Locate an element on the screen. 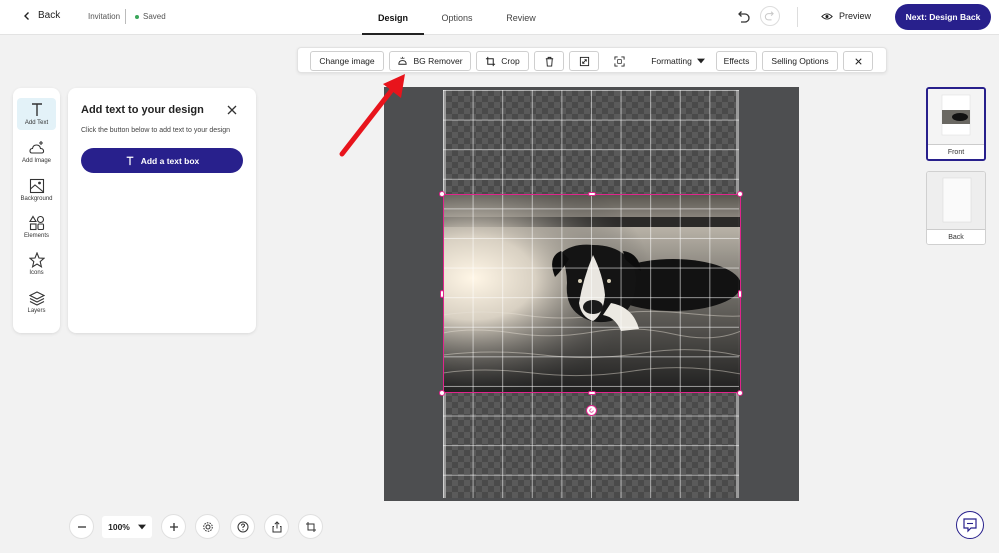  dog-in-water-image is located at coordinates (592, 294).